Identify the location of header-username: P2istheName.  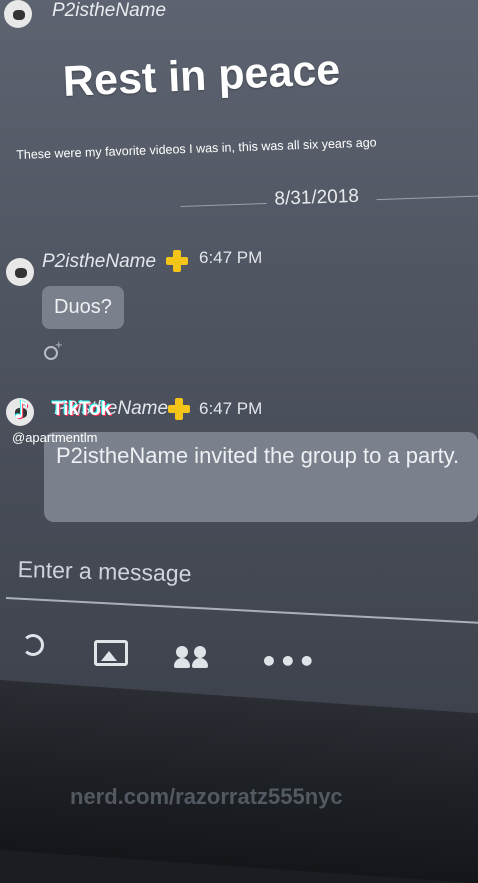
(109, 10).